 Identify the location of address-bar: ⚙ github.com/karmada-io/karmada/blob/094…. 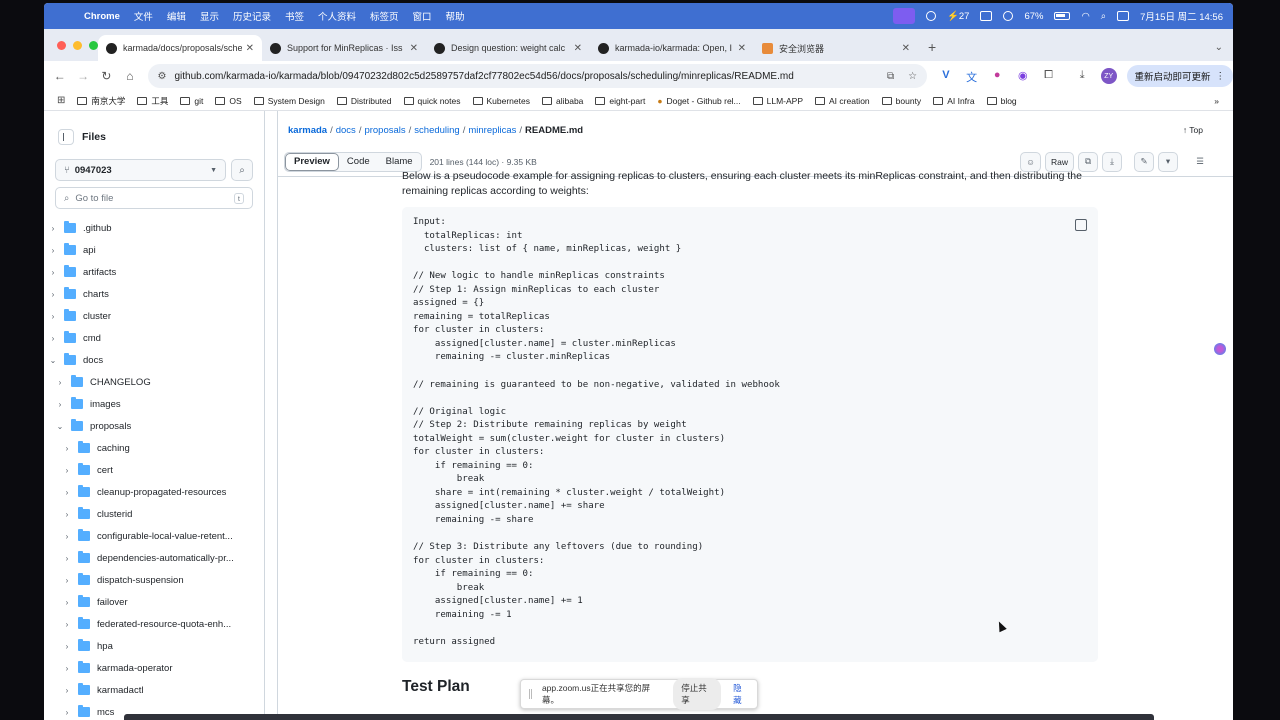
(537, 76).